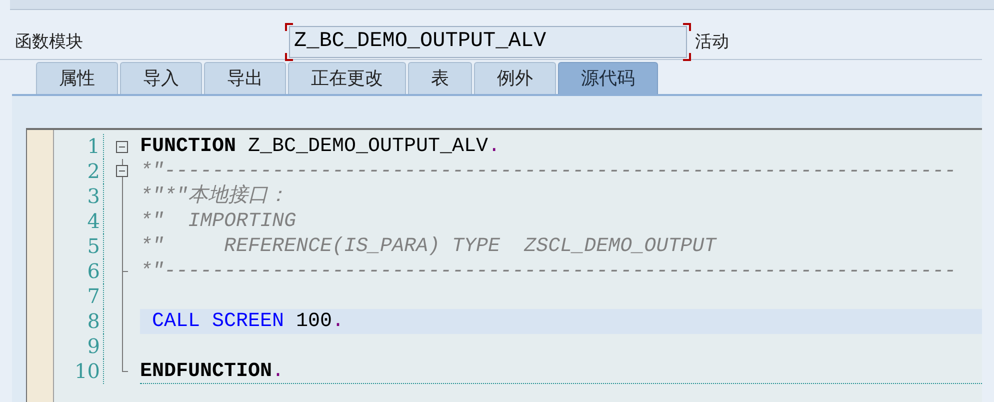 The image size is (994, 402). What do you see at coordinates (561, 371) in the screenshot?
I see `code-line: ENDFUNCTION.` at bounding box center [561, 371].